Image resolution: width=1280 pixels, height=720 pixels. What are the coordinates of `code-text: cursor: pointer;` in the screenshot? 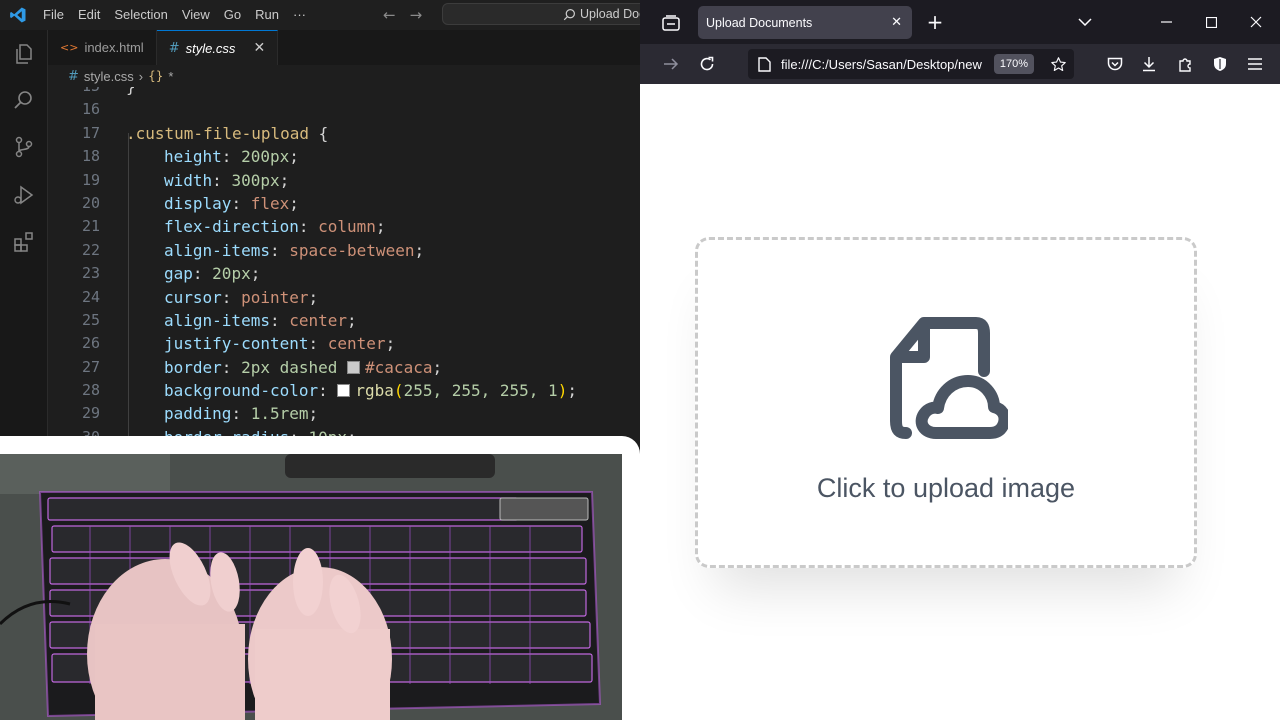 It's located at (241, 297).